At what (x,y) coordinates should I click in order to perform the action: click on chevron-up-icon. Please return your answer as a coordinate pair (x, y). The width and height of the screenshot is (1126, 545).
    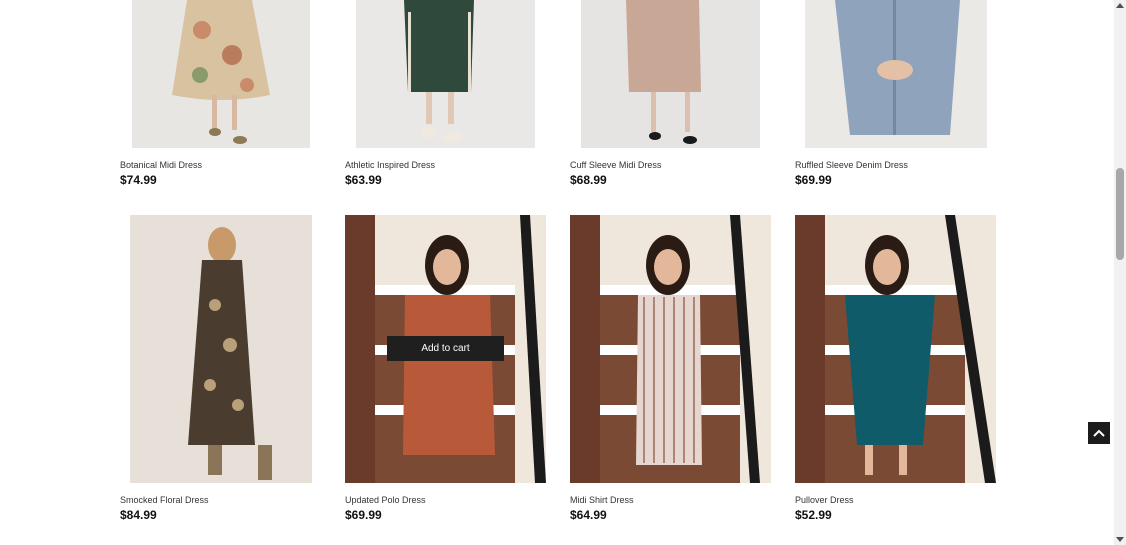
    Looking at the image, I should click on (1099, 433).